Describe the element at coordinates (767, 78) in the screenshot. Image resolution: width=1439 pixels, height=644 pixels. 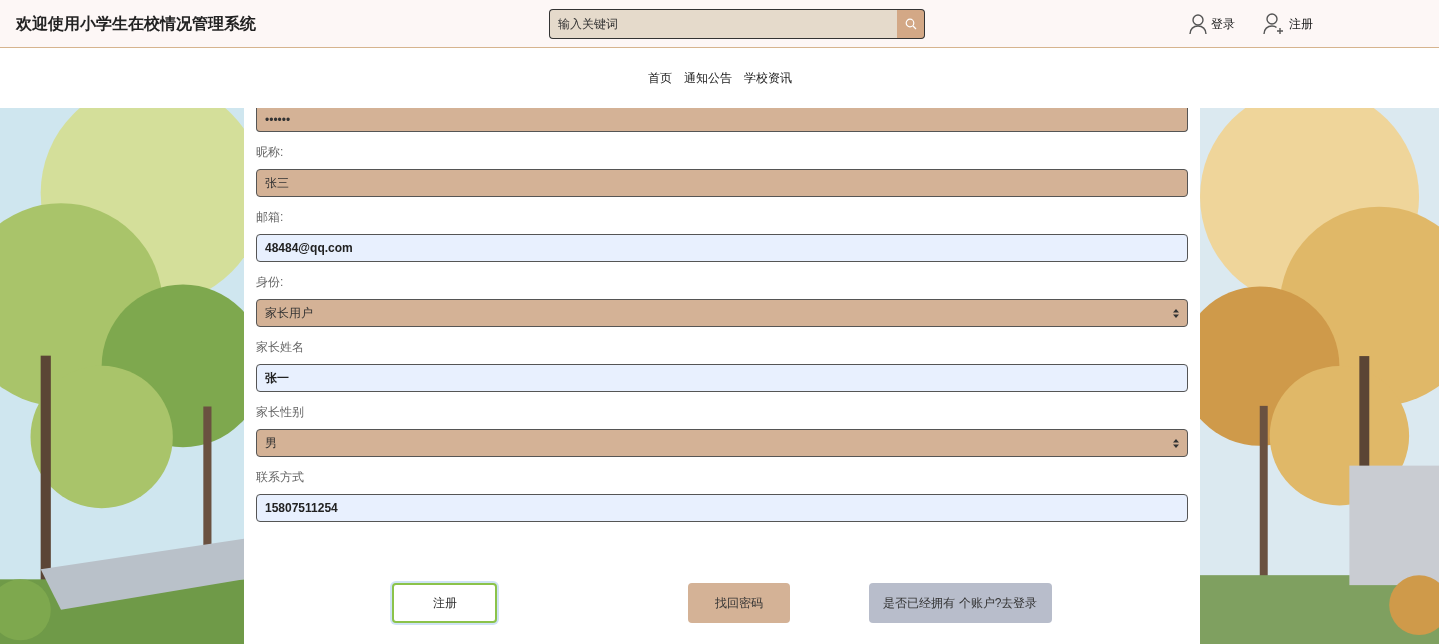
I see `nav-link: 学校资讯` at that location.